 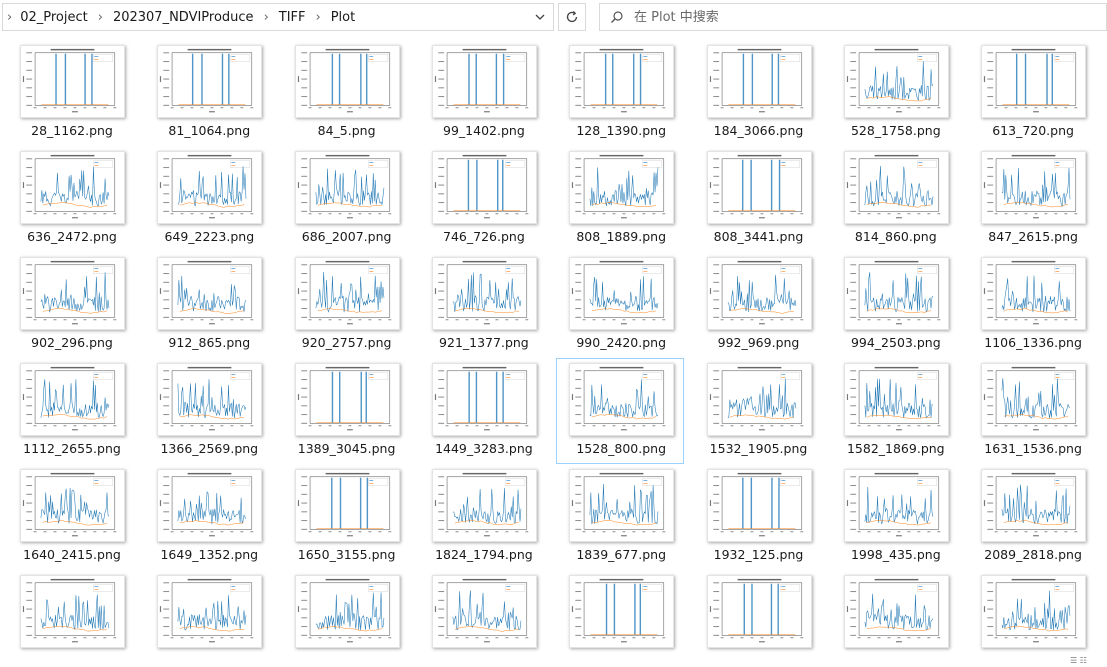 I want to click on breadcrumb-item-ndviproduce: 202307_NDVIProduce, so click(x=183, y=17).